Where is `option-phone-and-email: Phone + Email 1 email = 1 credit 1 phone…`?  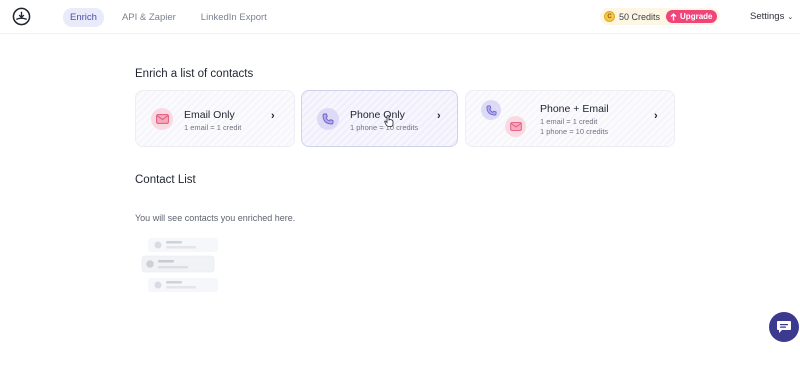
option-phone-and-email: Phone + Email 1 email = 1 credit 1 phone… is located at coordinates (570, 118).